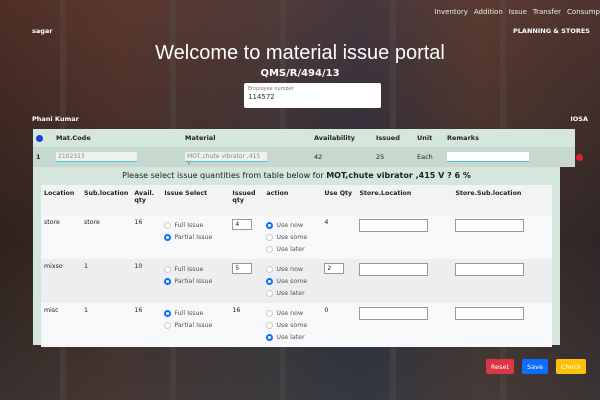  I want to click on use-qty-value: 0, so click(326, 310).